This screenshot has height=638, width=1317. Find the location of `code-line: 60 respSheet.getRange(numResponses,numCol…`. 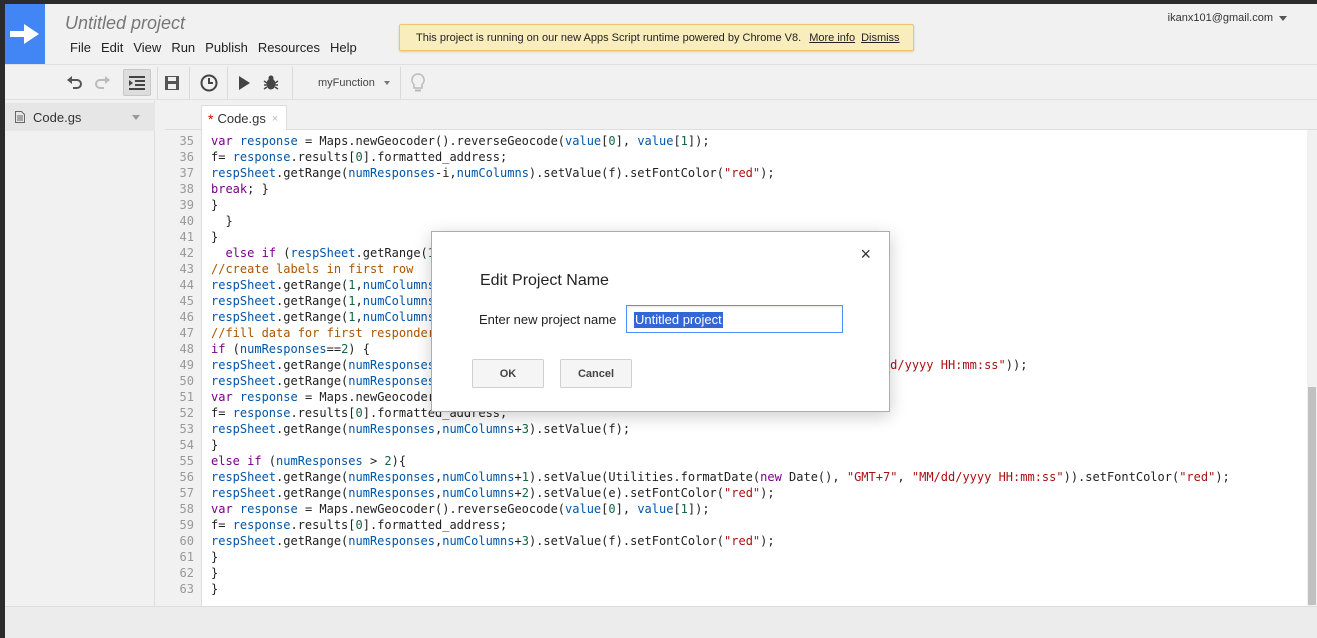

code-line: 60 respSheet.getRange(numResponses,numCol… is located at coordinates (735, 541).